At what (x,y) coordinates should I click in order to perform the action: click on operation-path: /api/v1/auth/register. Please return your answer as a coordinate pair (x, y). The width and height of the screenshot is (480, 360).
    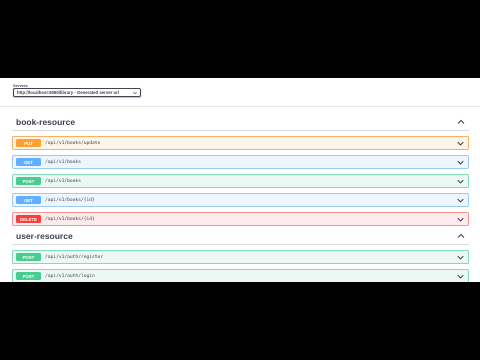
    Looking at the image, I should click on (74, 257).